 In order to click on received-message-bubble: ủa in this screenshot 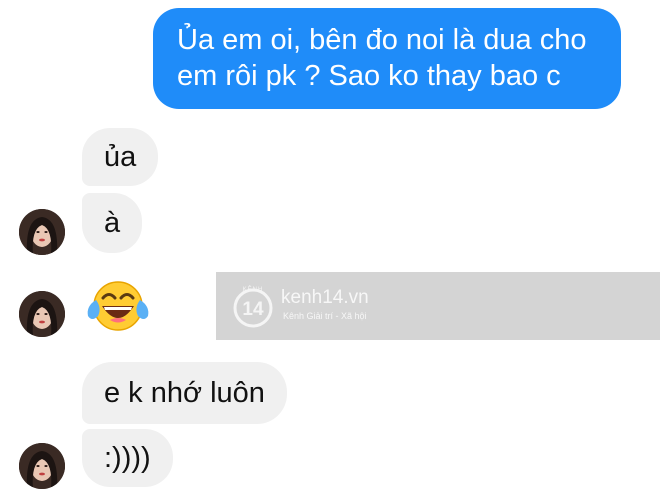, I will do `click(120, 157)`.